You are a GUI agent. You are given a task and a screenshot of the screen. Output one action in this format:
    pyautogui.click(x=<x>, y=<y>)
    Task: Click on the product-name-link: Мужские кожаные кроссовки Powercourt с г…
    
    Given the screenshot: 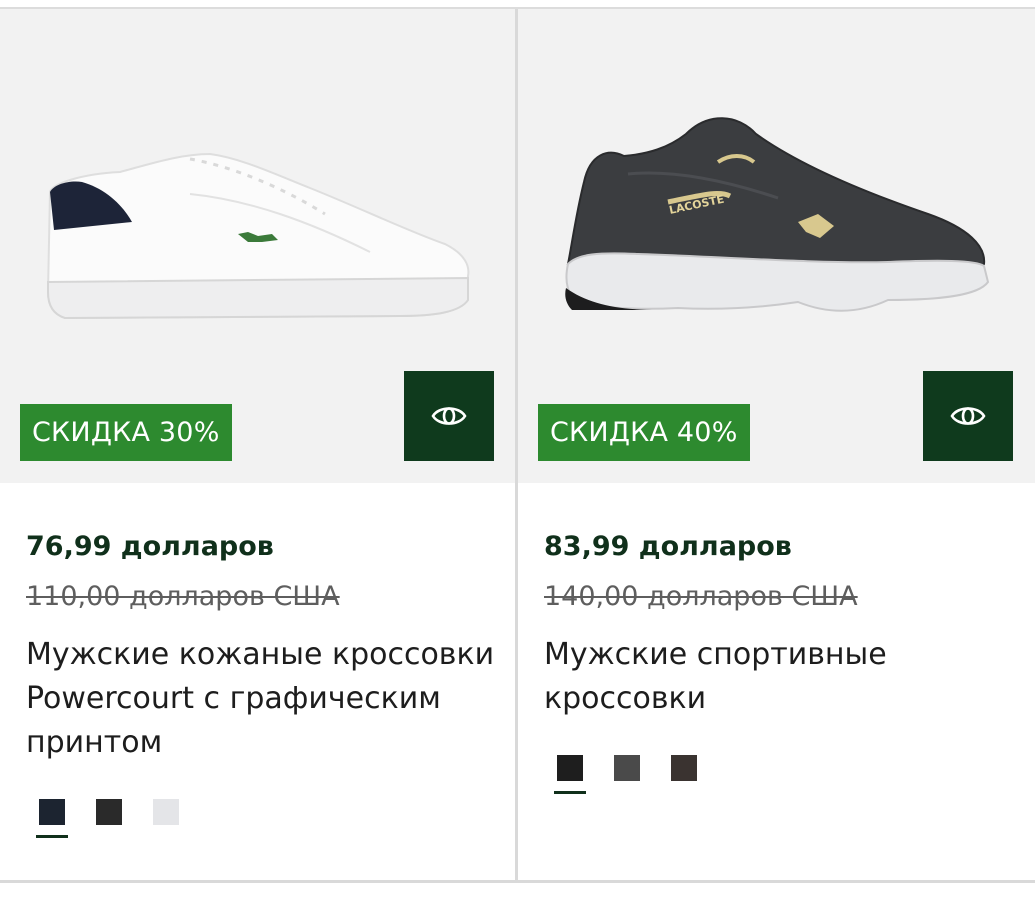 What is the action you would take?
    pyautogui.click(x=261, y=699)
    